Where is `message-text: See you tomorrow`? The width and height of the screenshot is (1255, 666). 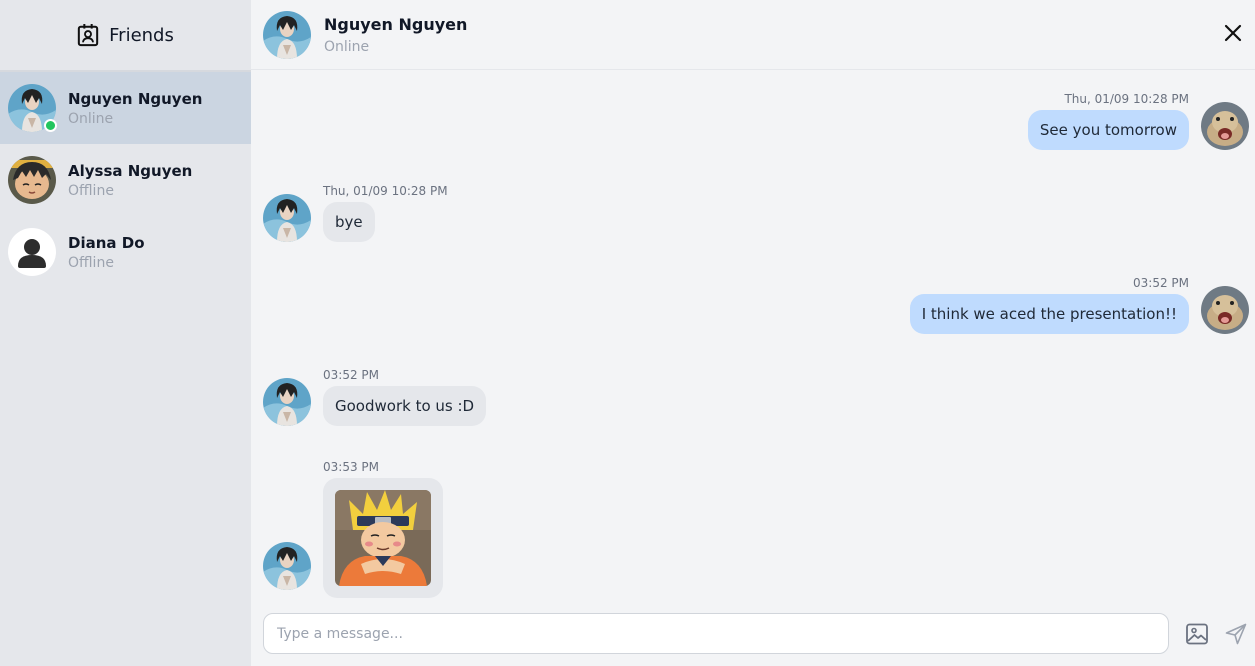 message-text: See you tomorrow is located at coordinates (1108, 130).